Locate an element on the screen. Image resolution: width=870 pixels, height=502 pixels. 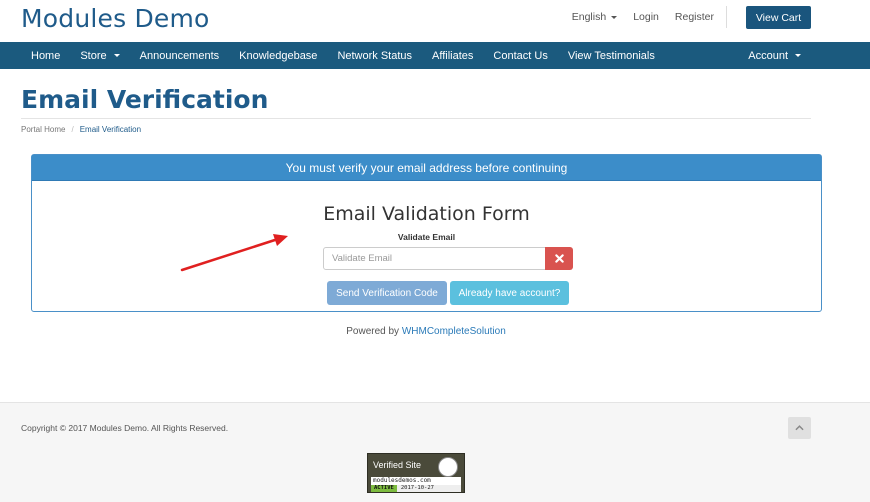
divider is located at coordinates (726, 17).